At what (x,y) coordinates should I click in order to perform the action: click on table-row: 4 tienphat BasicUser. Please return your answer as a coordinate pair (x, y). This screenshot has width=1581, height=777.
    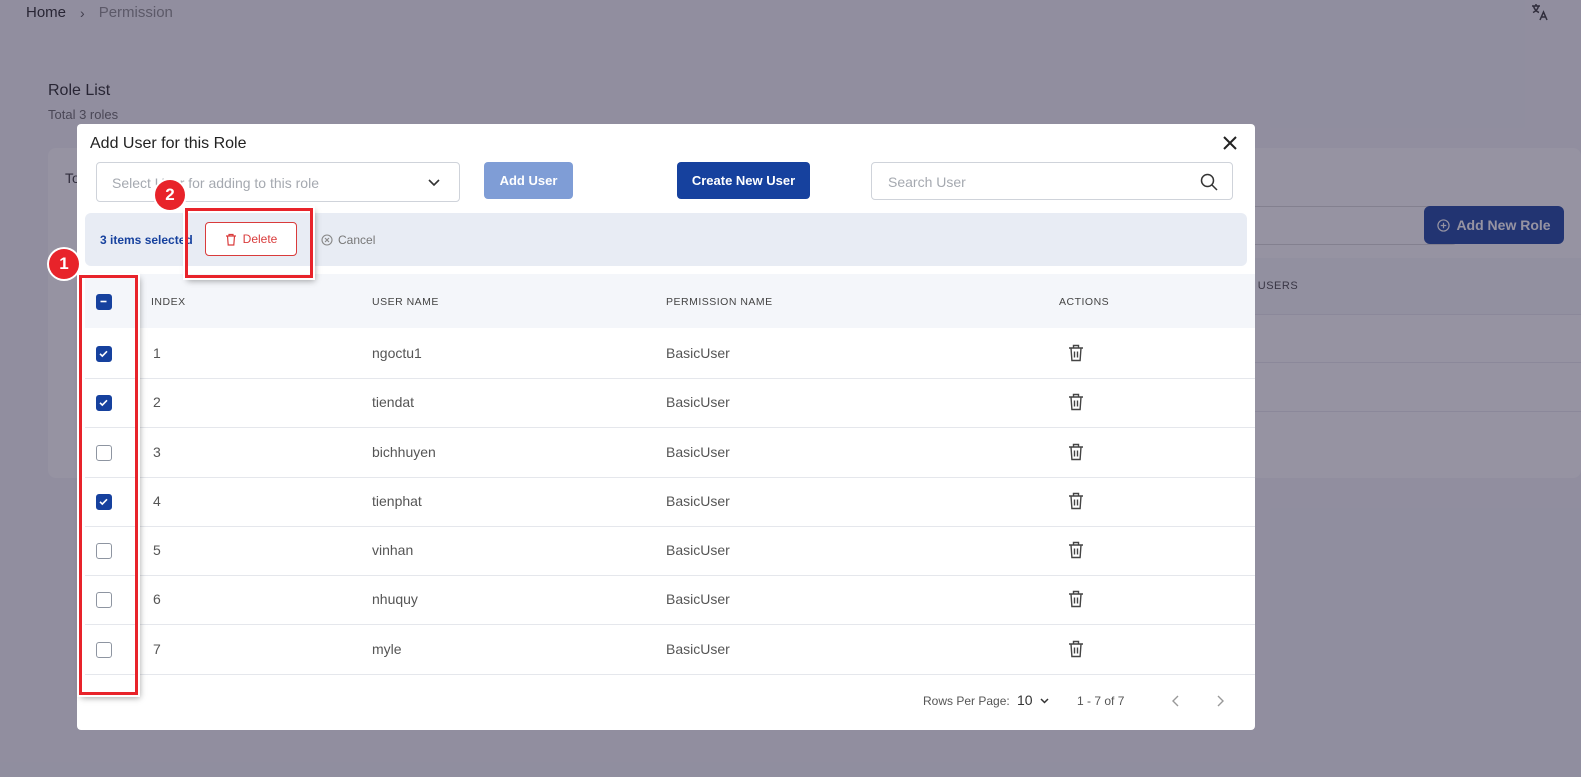
    Looking at the image, I should click on (670, 502).